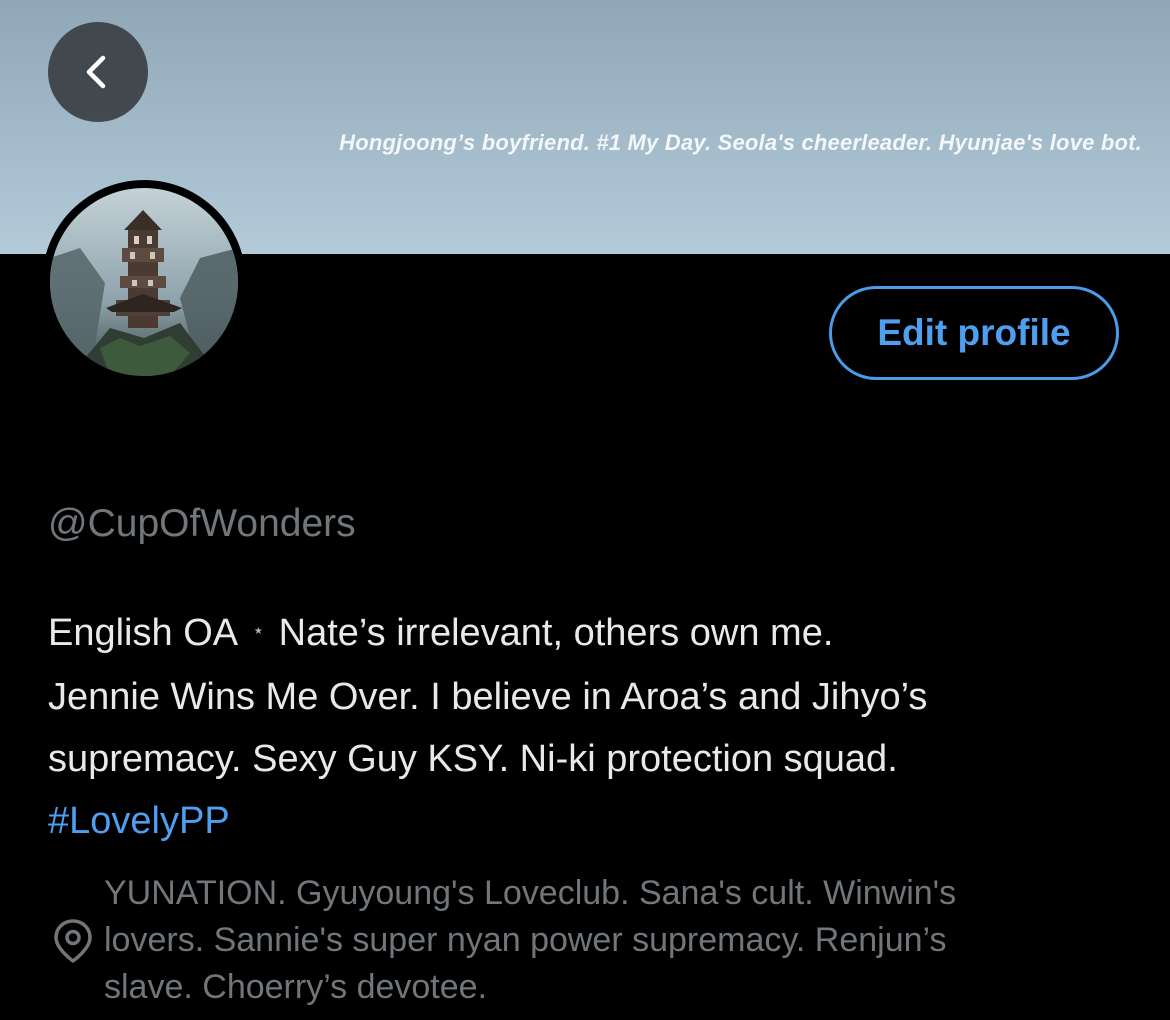  I want to click on bio-line: #LovelyPP, so click(593, 821).